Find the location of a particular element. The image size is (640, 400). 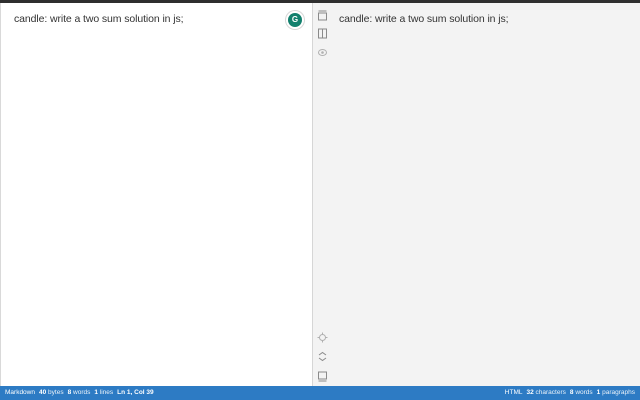

toggle-bottom-icon is located at coordinates (322, 376).